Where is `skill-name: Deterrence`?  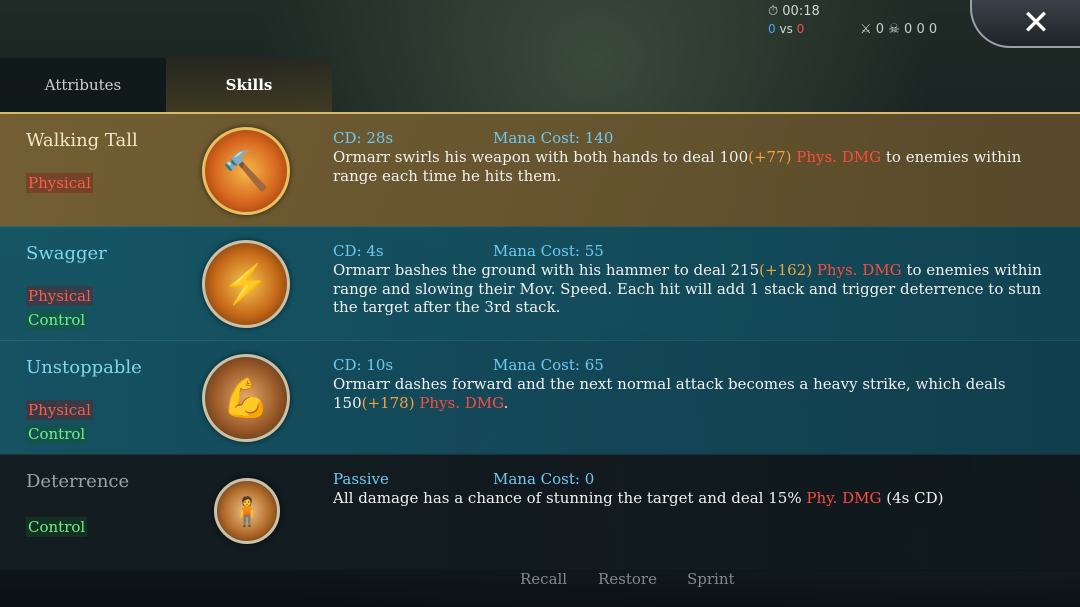
skill-name: Deterrence is located at coordinates (78, 481).